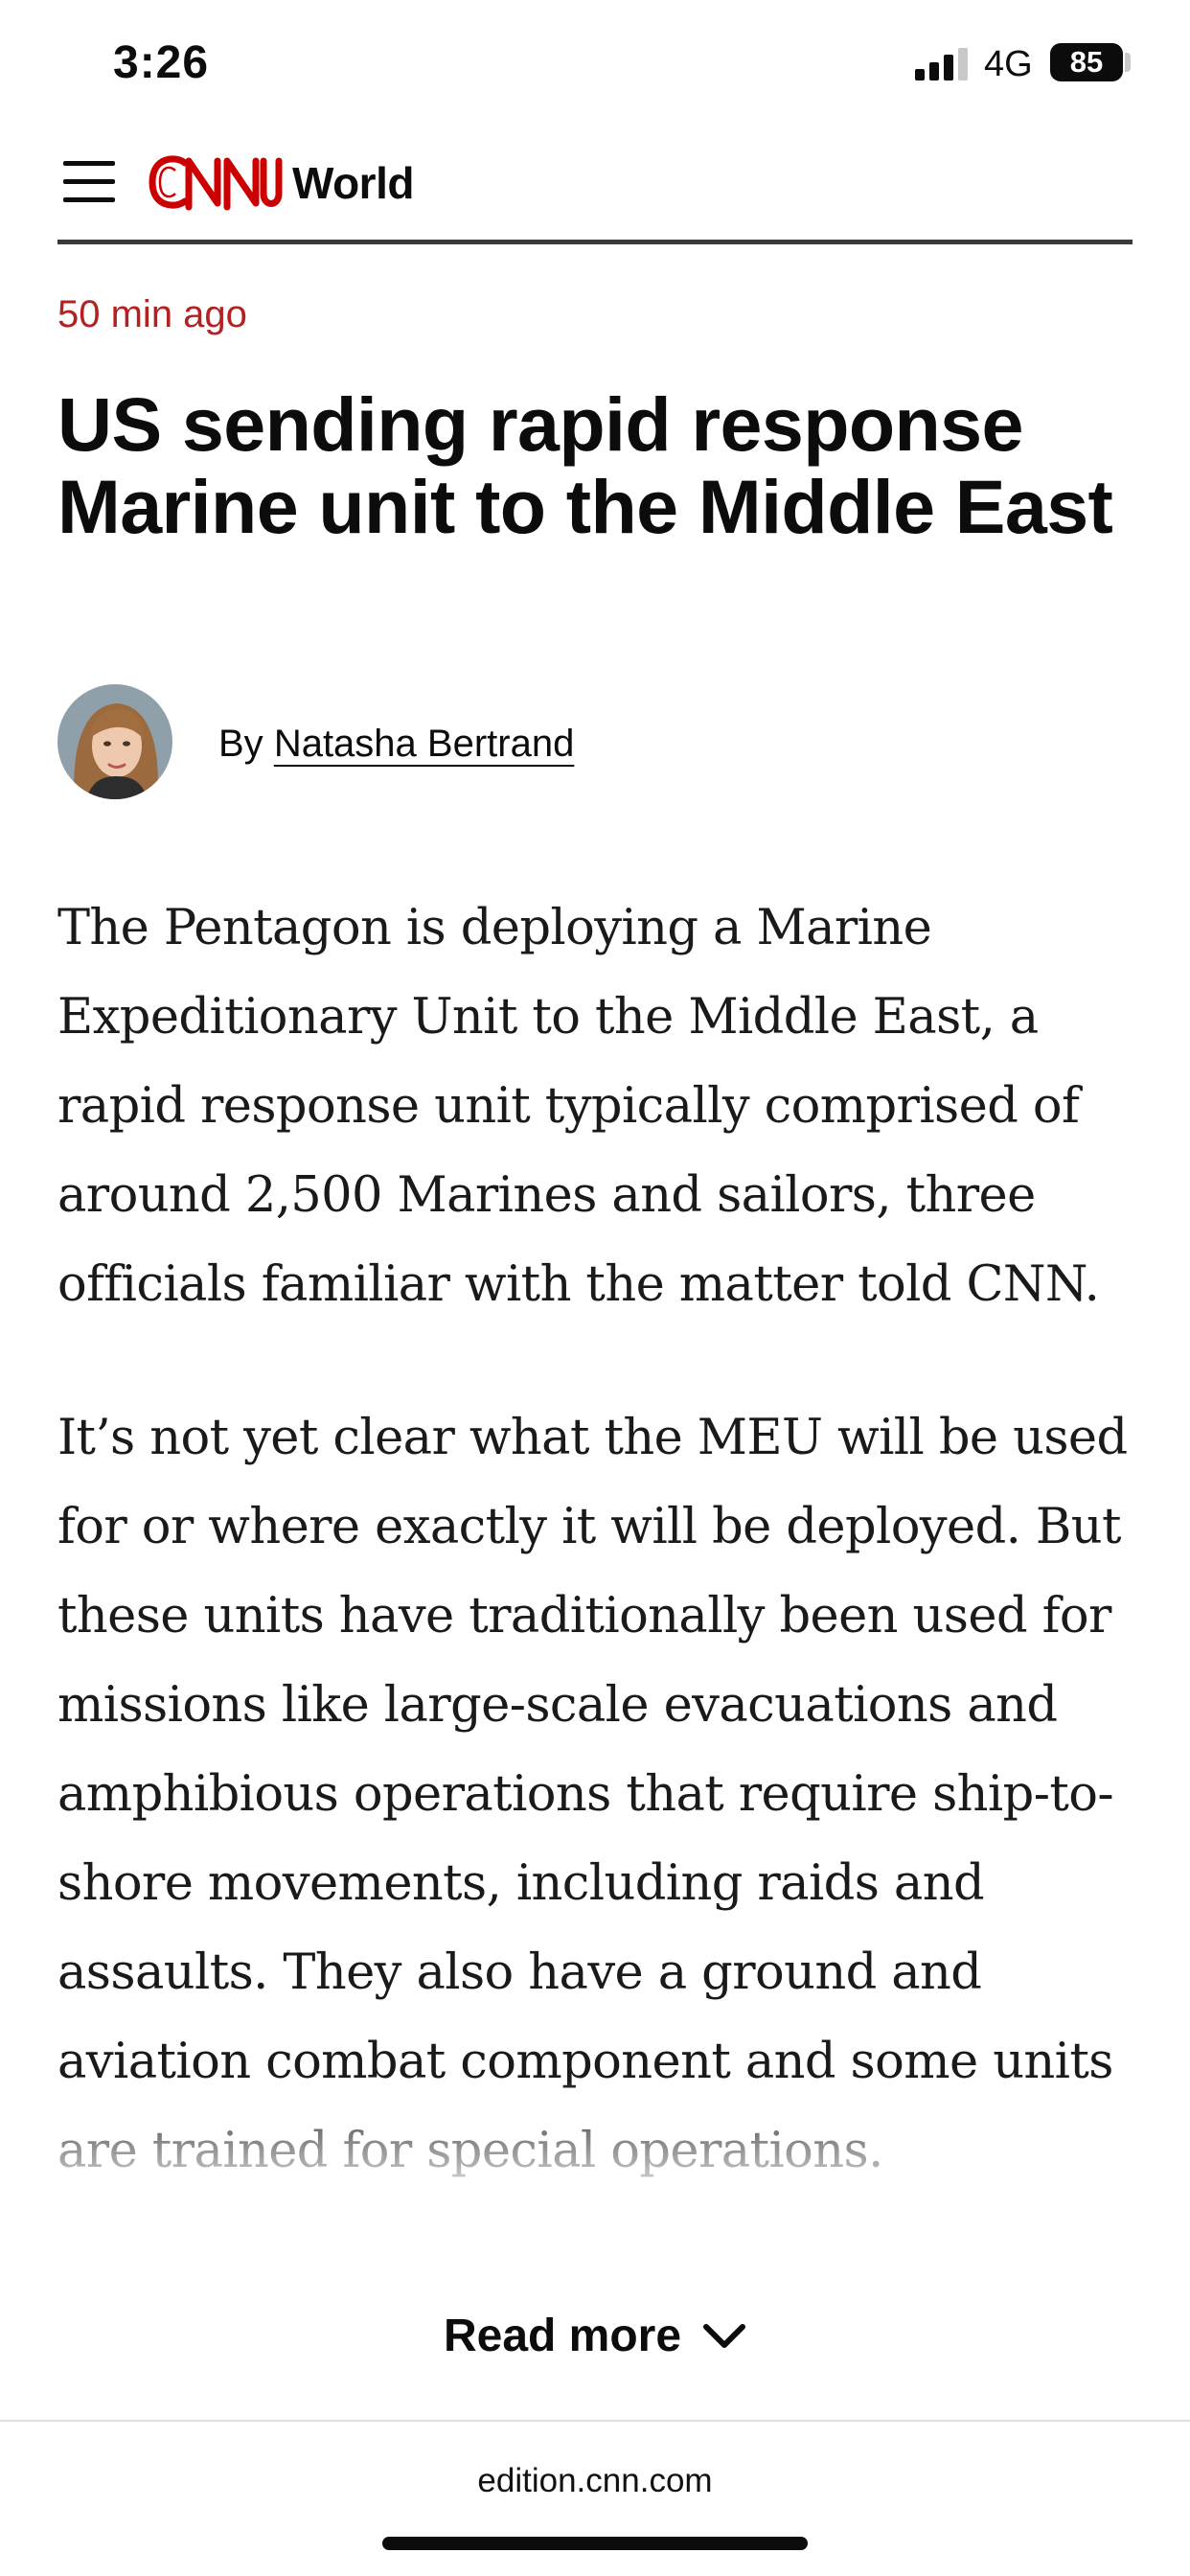  What do you see at coordinates (215, 182) in the screenshot?
I see `cnn-logo` at bounding box center [215, 182].